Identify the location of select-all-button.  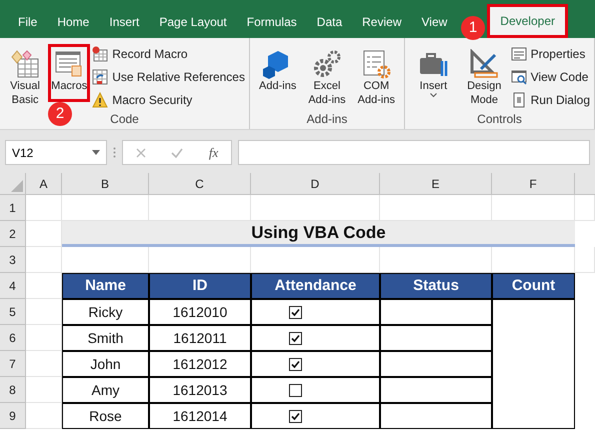
(13, 184).